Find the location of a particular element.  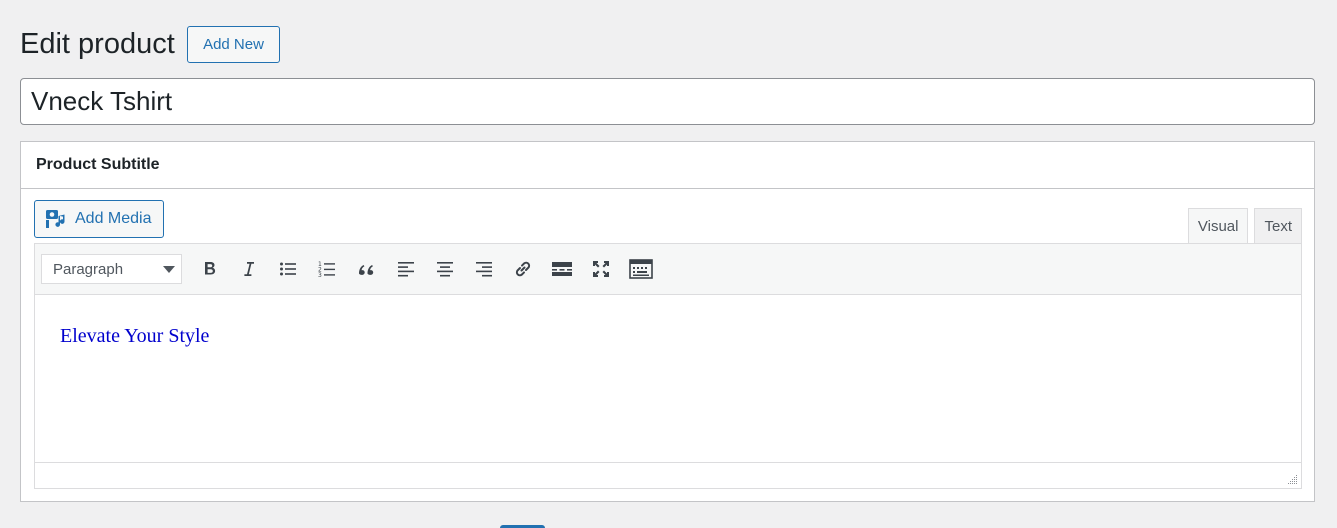

read-more-icon is located at coordinates (562, 269).